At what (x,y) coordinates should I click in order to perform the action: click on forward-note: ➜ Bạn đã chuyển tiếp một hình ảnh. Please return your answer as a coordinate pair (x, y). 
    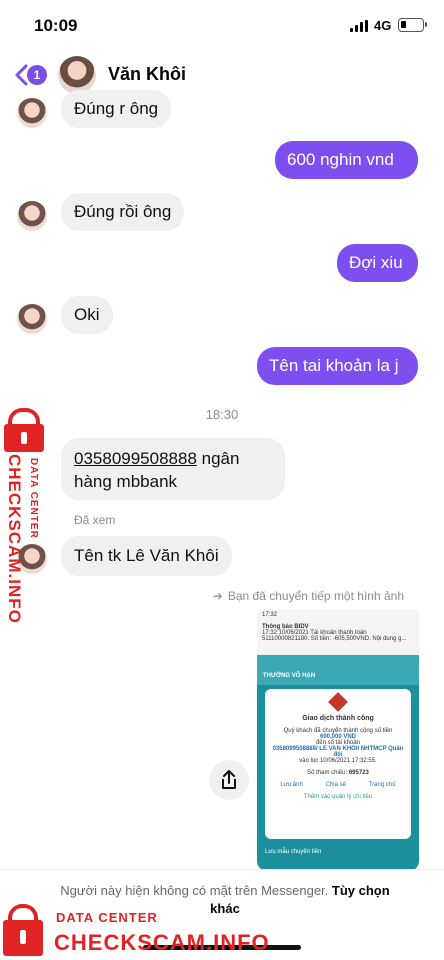
    Looking at the image, I should click on (308, 596).